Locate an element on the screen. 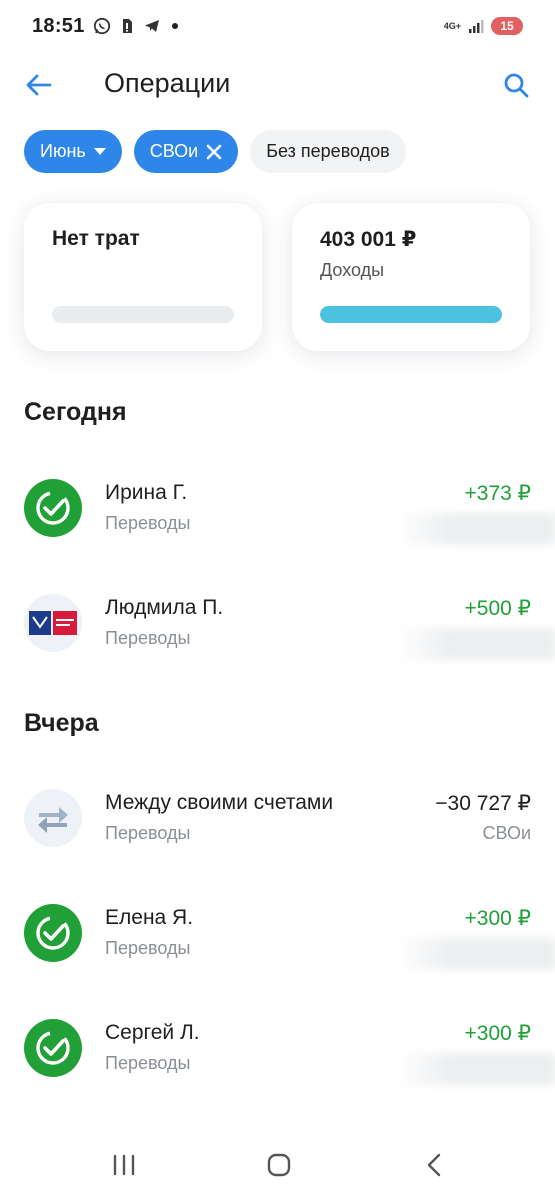 Image resolution: width=555 pixels, height=1200 pixels. no-transfers-chip: Без переводов is located at coordinates (328, 151).